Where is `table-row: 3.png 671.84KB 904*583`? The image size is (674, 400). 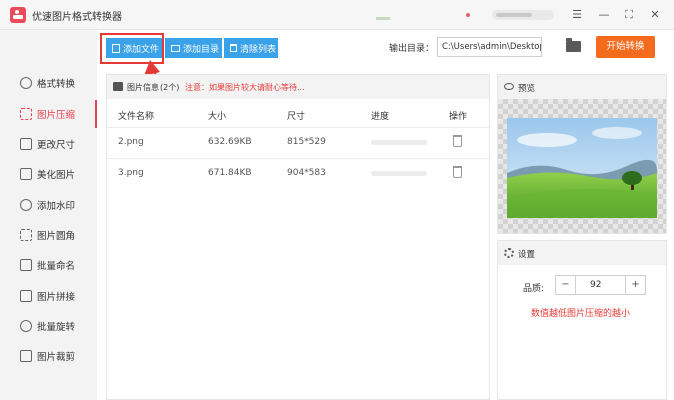 table-row: 3.png 671.84KB 904*583 is located at coordinates (298, 173).